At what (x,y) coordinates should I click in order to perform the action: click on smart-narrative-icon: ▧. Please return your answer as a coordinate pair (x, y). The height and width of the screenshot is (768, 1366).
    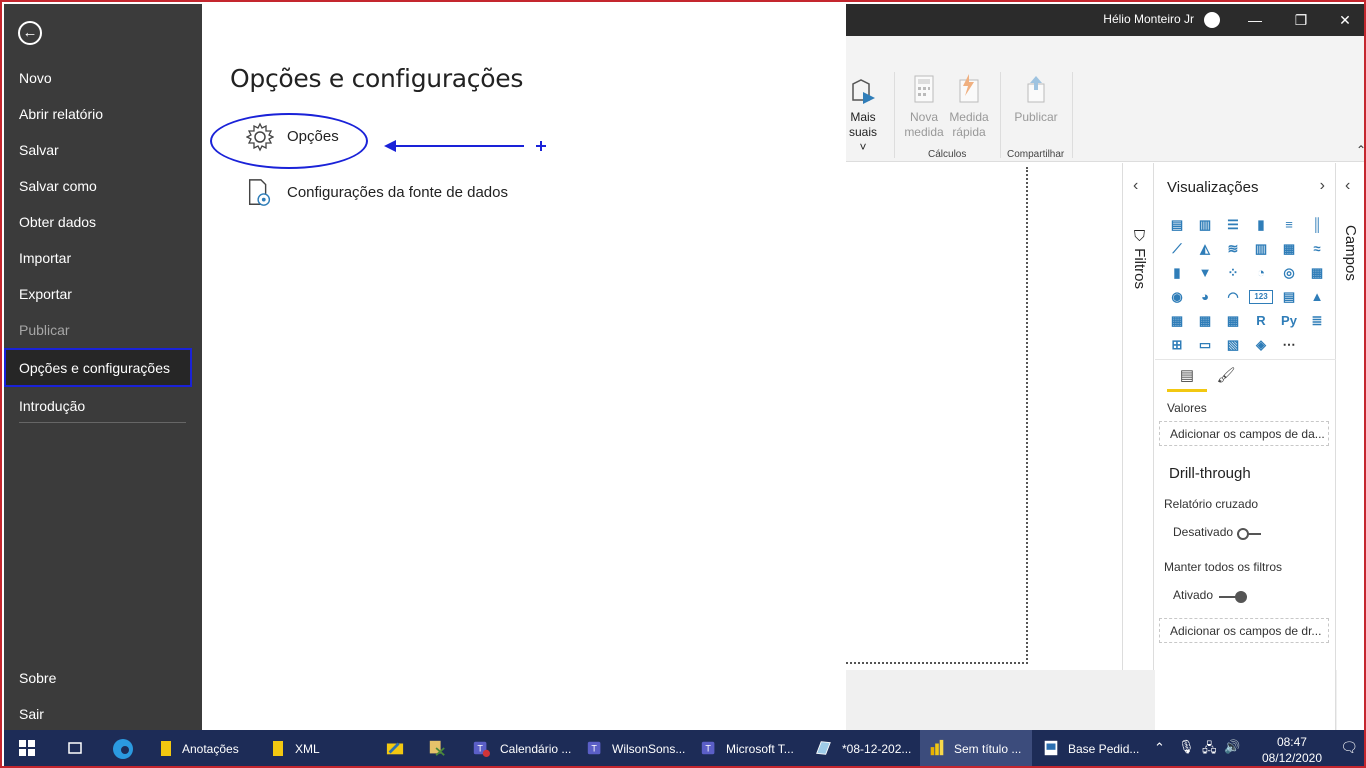
    Looking at the image, I should click on (1233, 345).